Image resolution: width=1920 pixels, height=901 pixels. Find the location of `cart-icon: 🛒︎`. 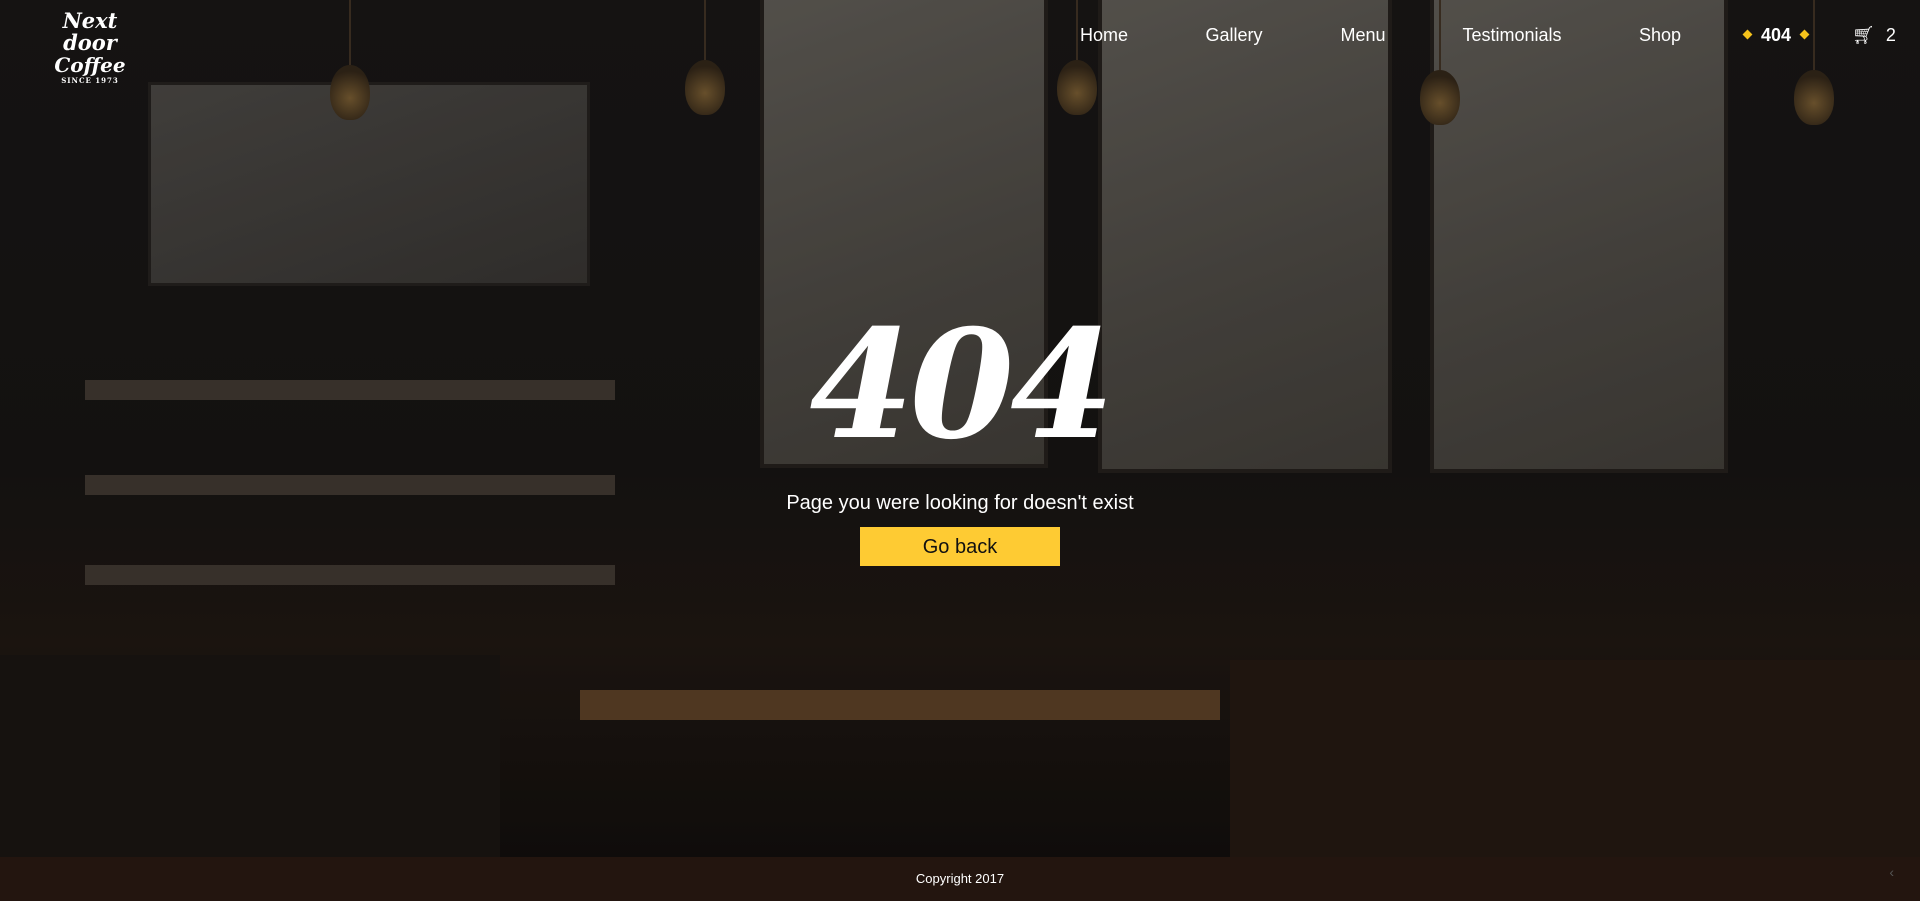

cart-icon: 🛒︎ is located at coordinates (1863, 35).